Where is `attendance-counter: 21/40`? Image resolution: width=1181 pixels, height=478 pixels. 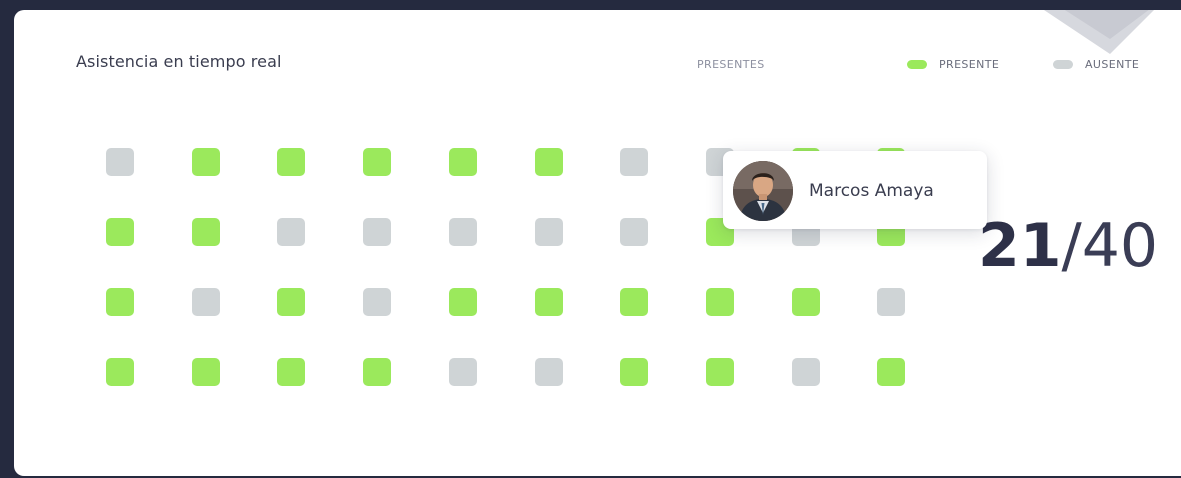 attendance-counter: 21/40 is located at coordinates (1068, 246).